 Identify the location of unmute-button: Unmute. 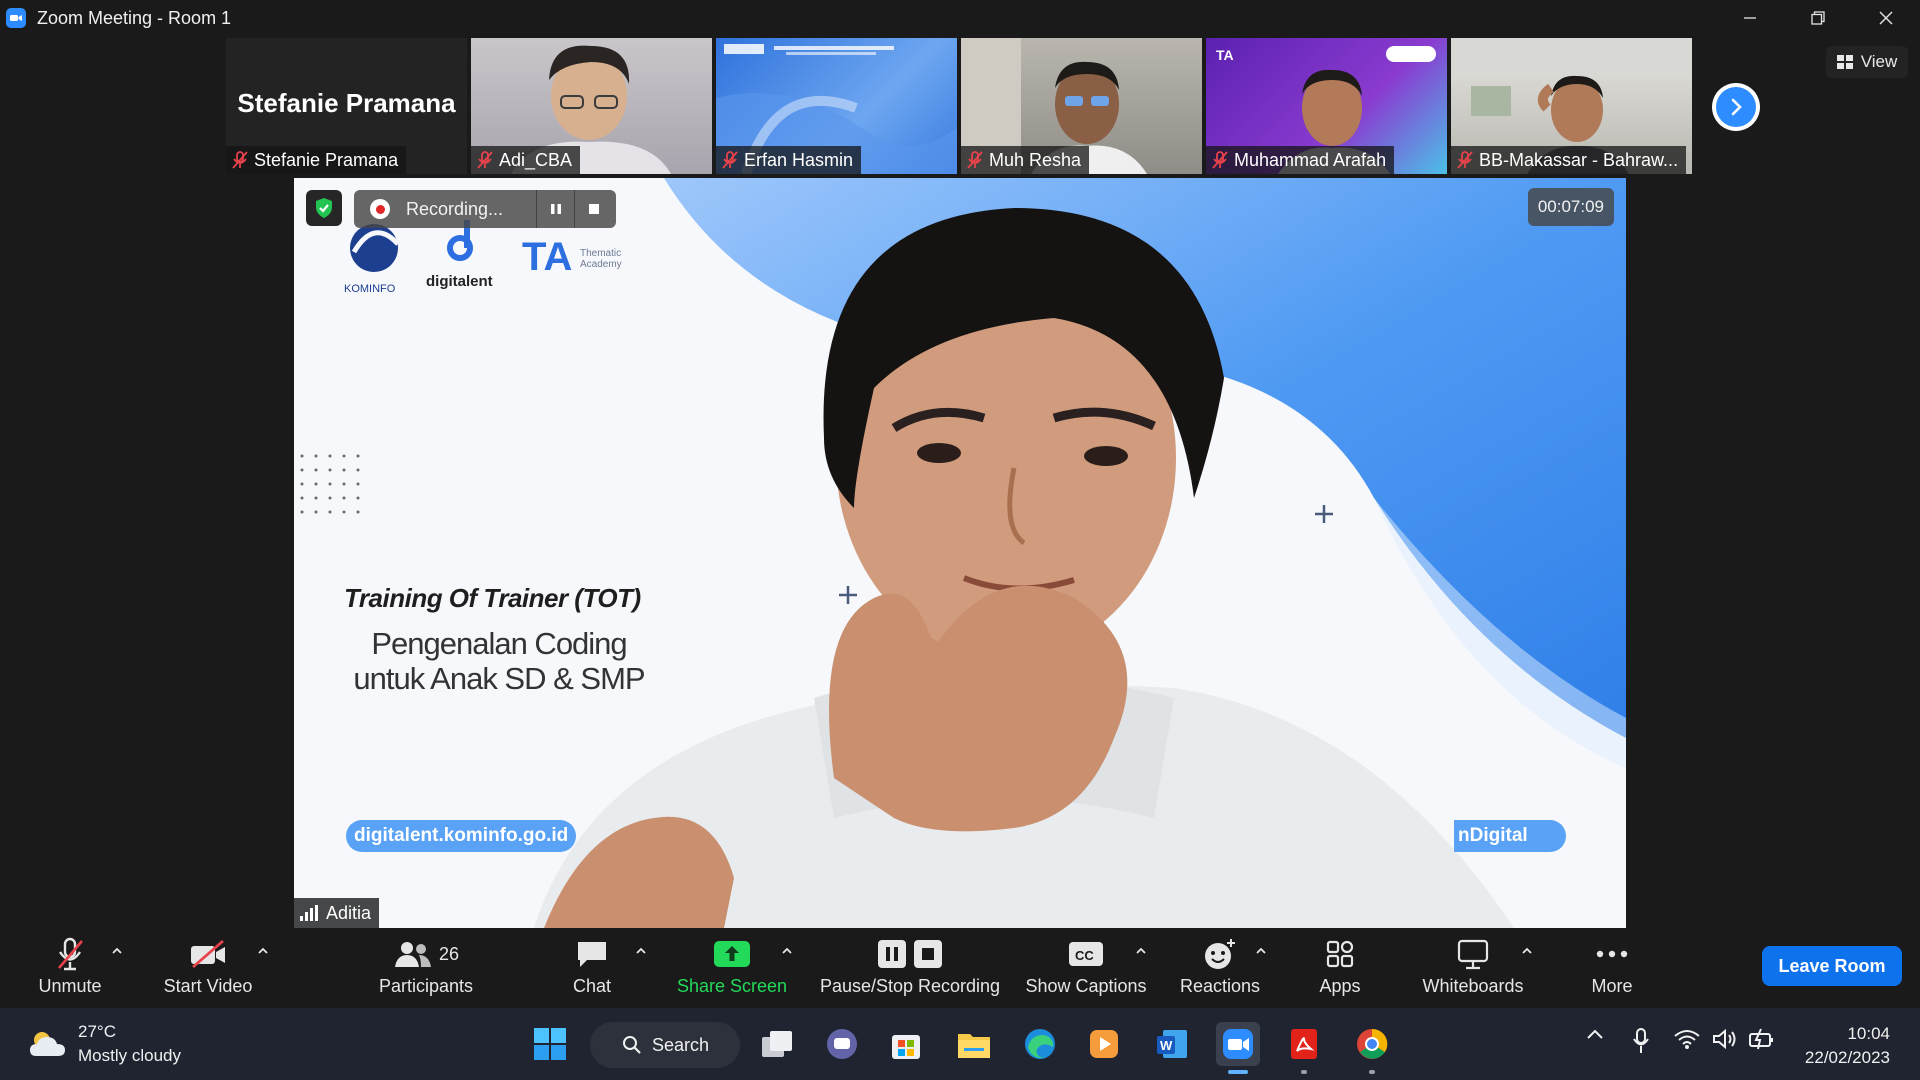
(70, 968).